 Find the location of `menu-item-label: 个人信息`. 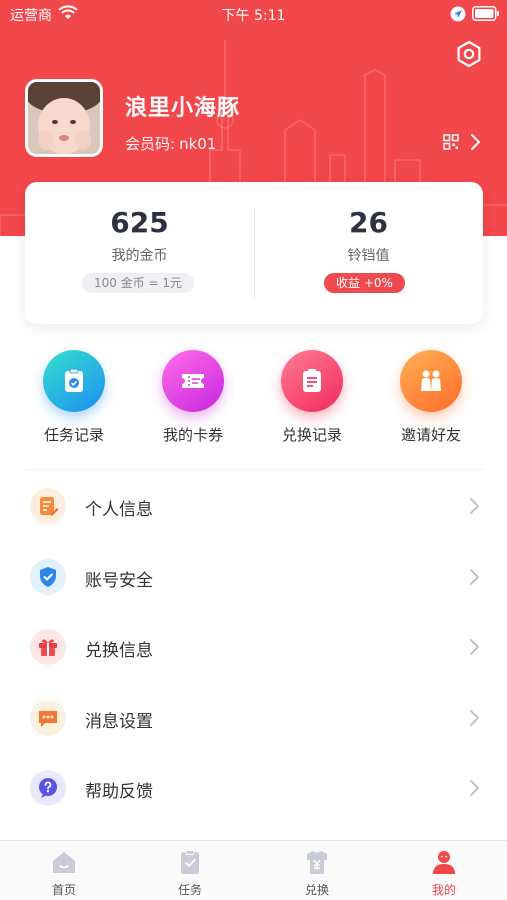

menu-item-label: 个人信息 is located at coordinates (119, 510).